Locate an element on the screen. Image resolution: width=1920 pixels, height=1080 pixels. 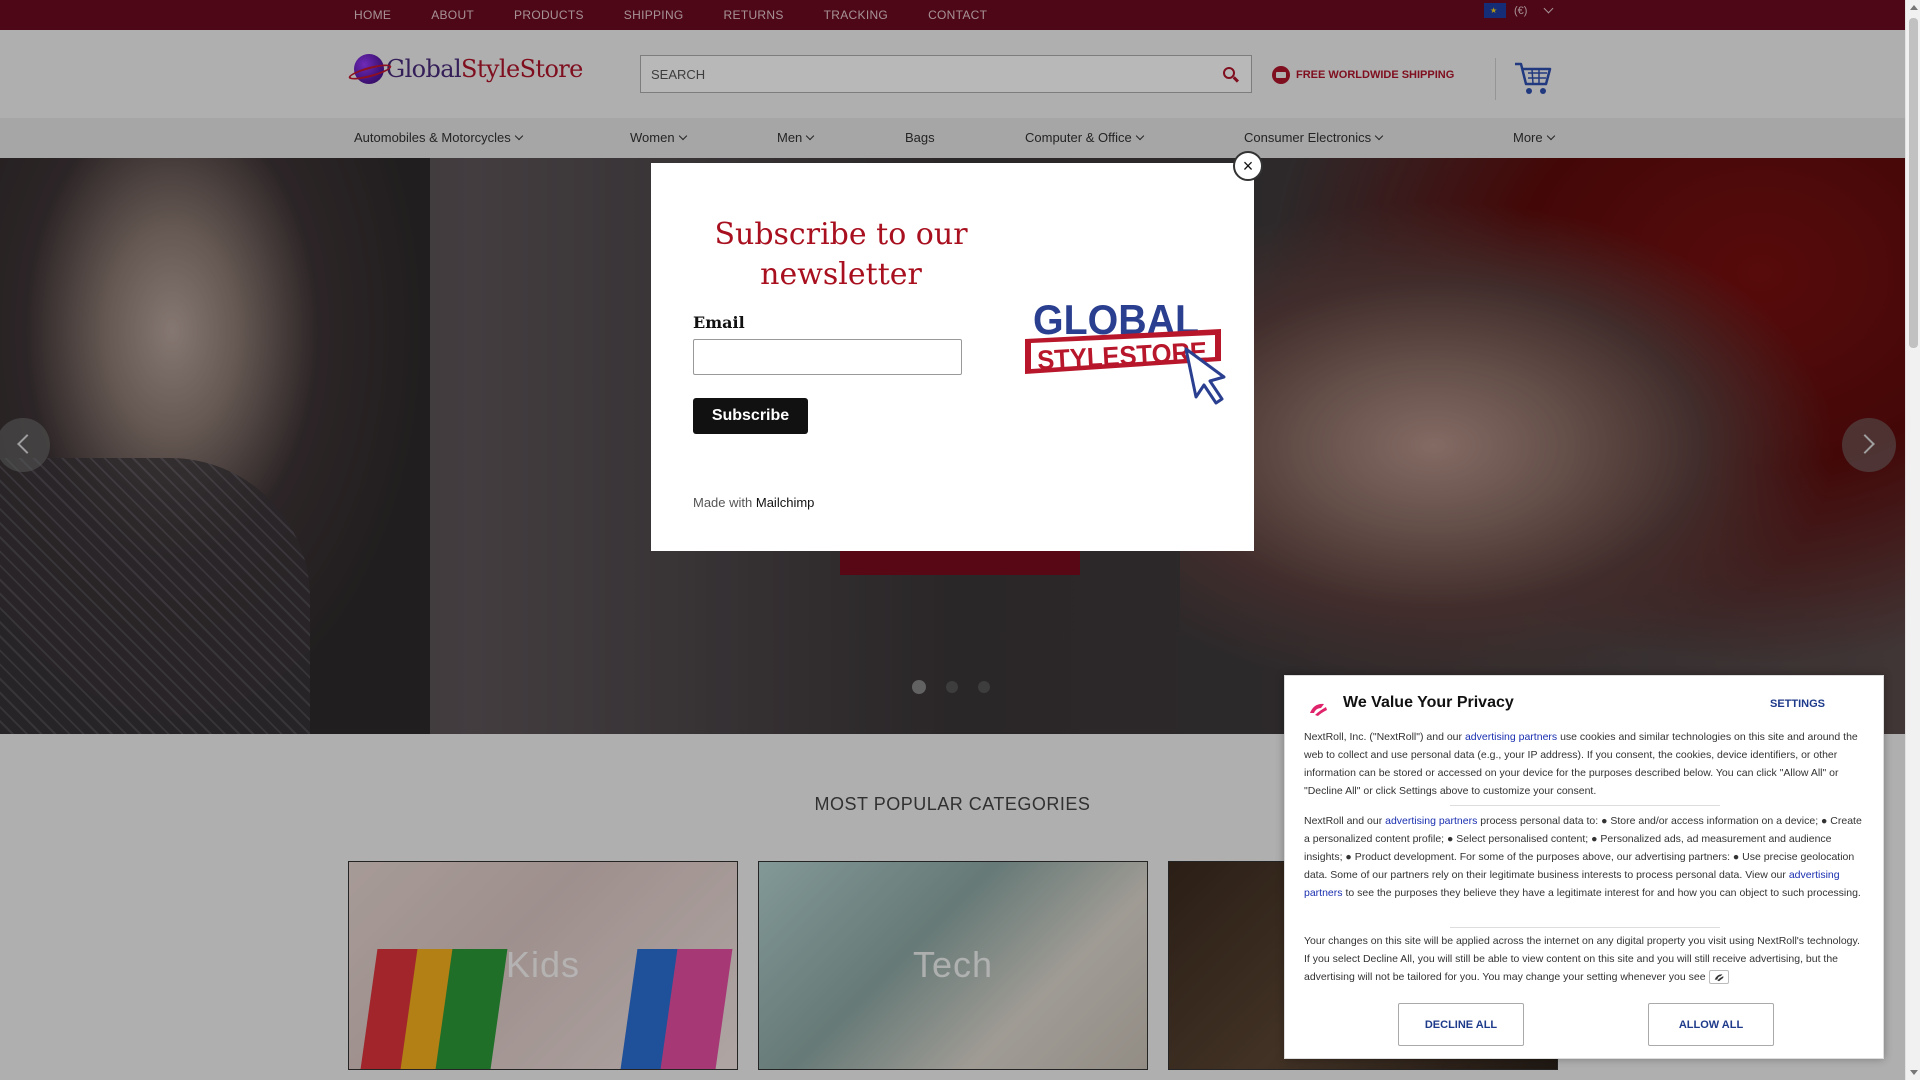
newsletter-title: Subscribe to our newsletter is located at coordinates (841, 254).